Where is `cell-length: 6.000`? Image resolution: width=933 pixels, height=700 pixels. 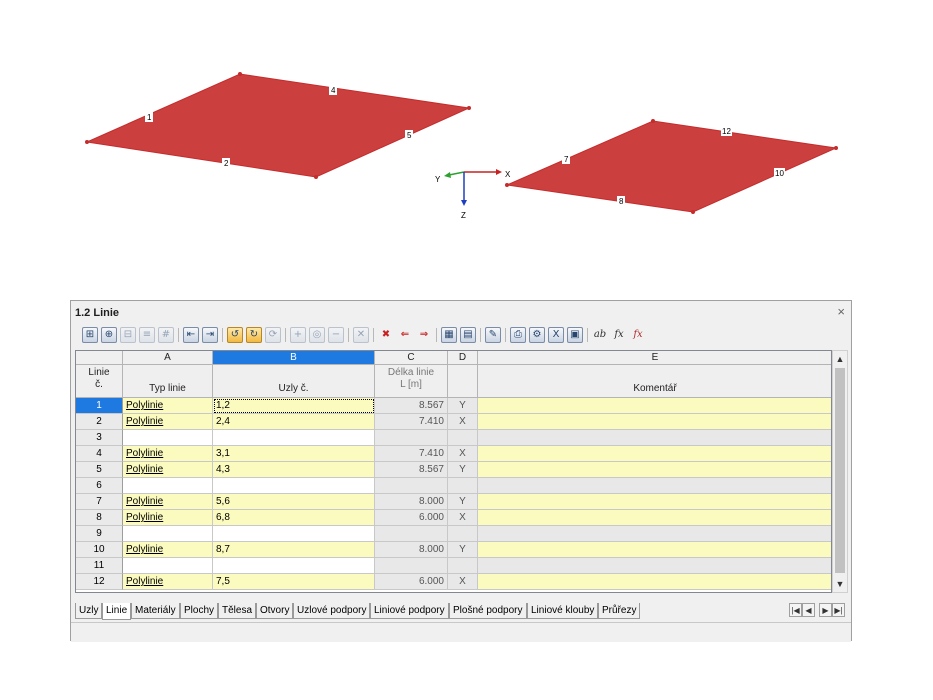
cell-length: 6.000 is located at coordinates (411, 518).